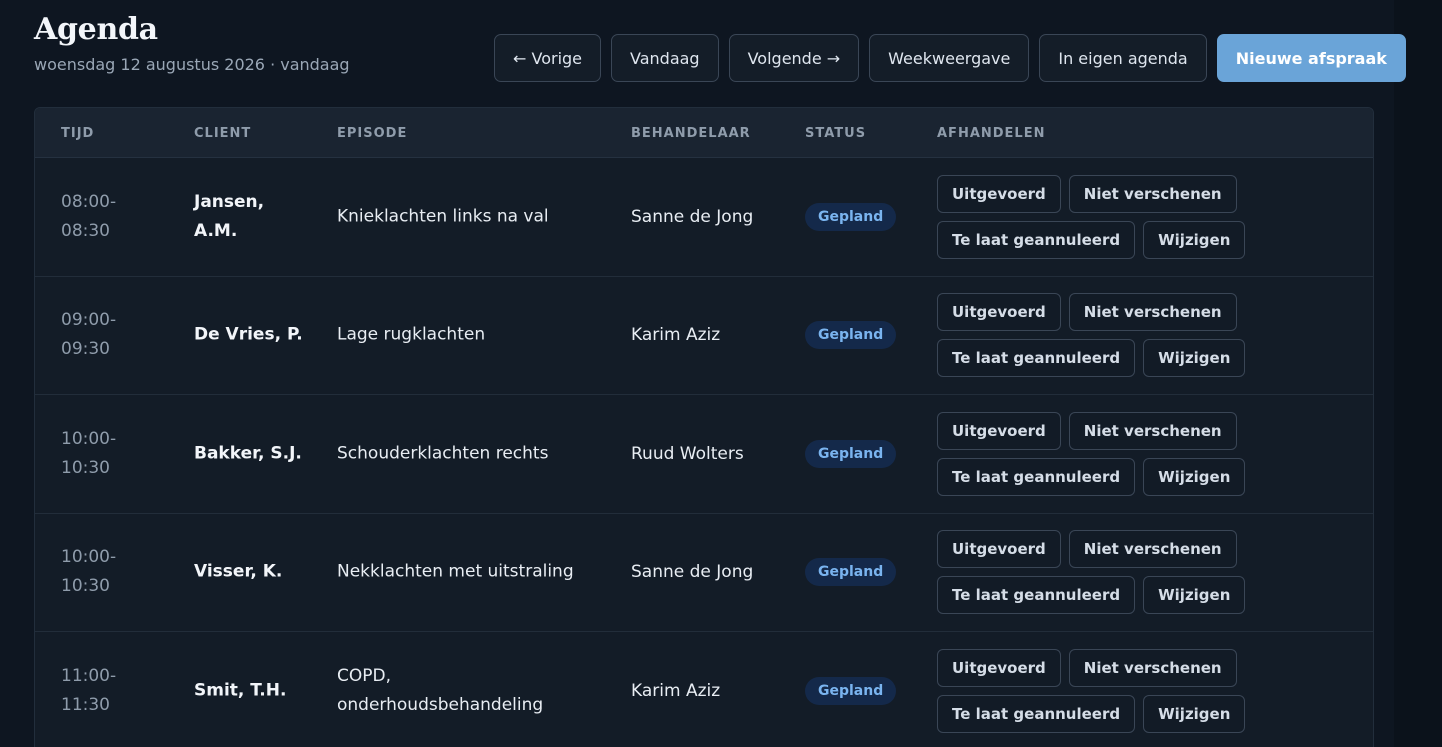 The width and height of the screenshot is (1442, 747). I want to click on client-name: De Vries, P., so click(254, 335).